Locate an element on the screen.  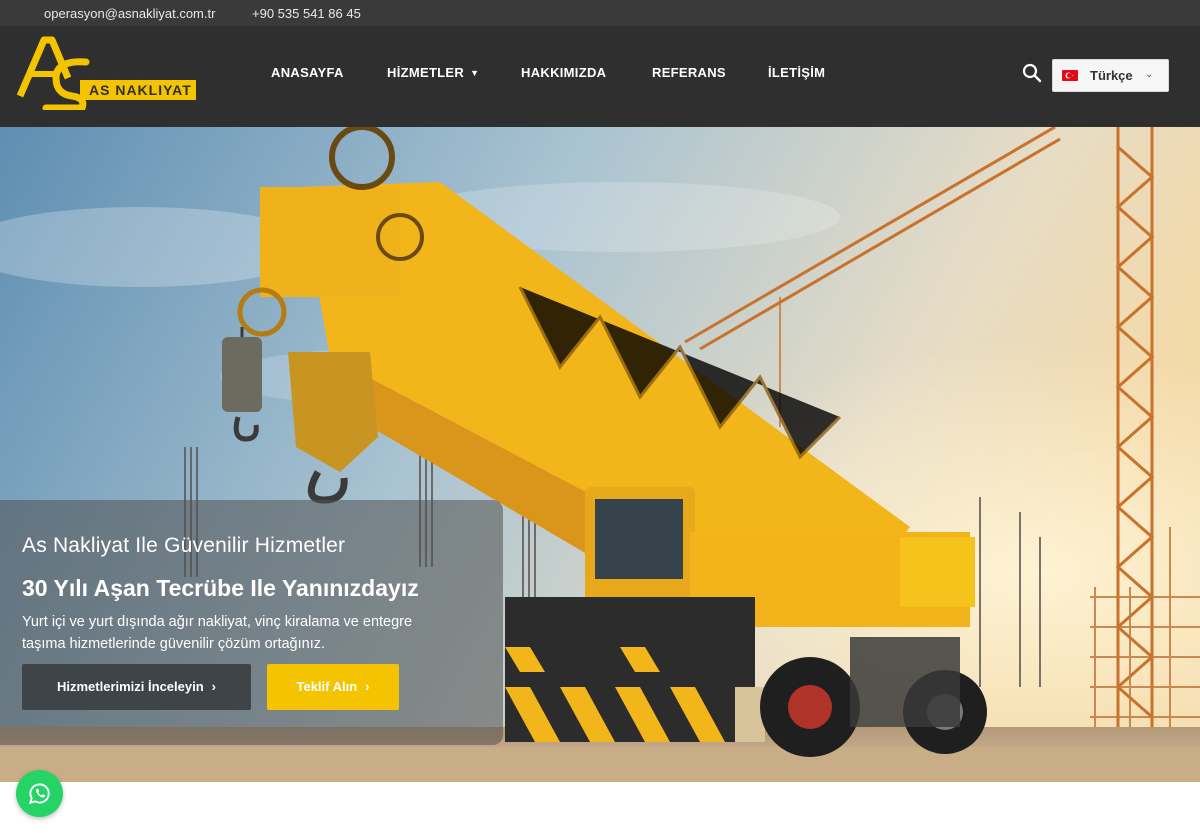
turkey-flag-icon is located at coordinates (1070, 75).